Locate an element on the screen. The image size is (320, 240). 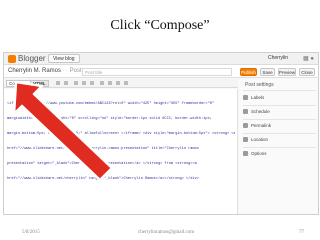
italic-icon is located at coordinates (84, 83).